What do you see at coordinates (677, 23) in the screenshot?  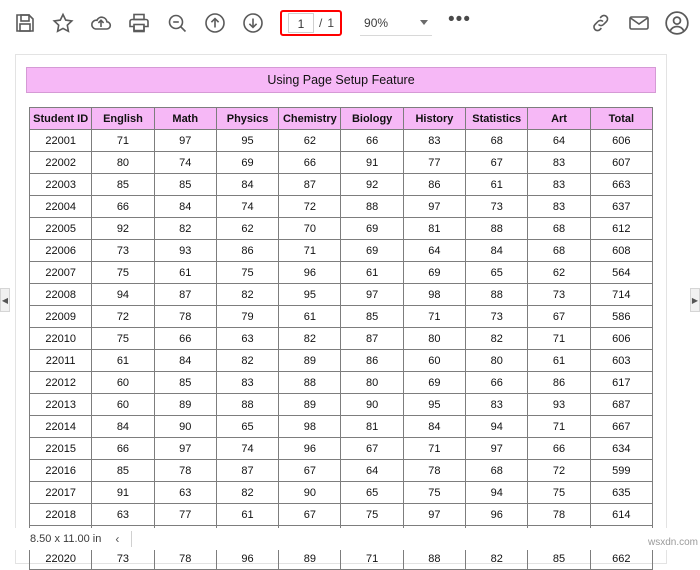 I see `account-icon` at bounding box center [677, 23].